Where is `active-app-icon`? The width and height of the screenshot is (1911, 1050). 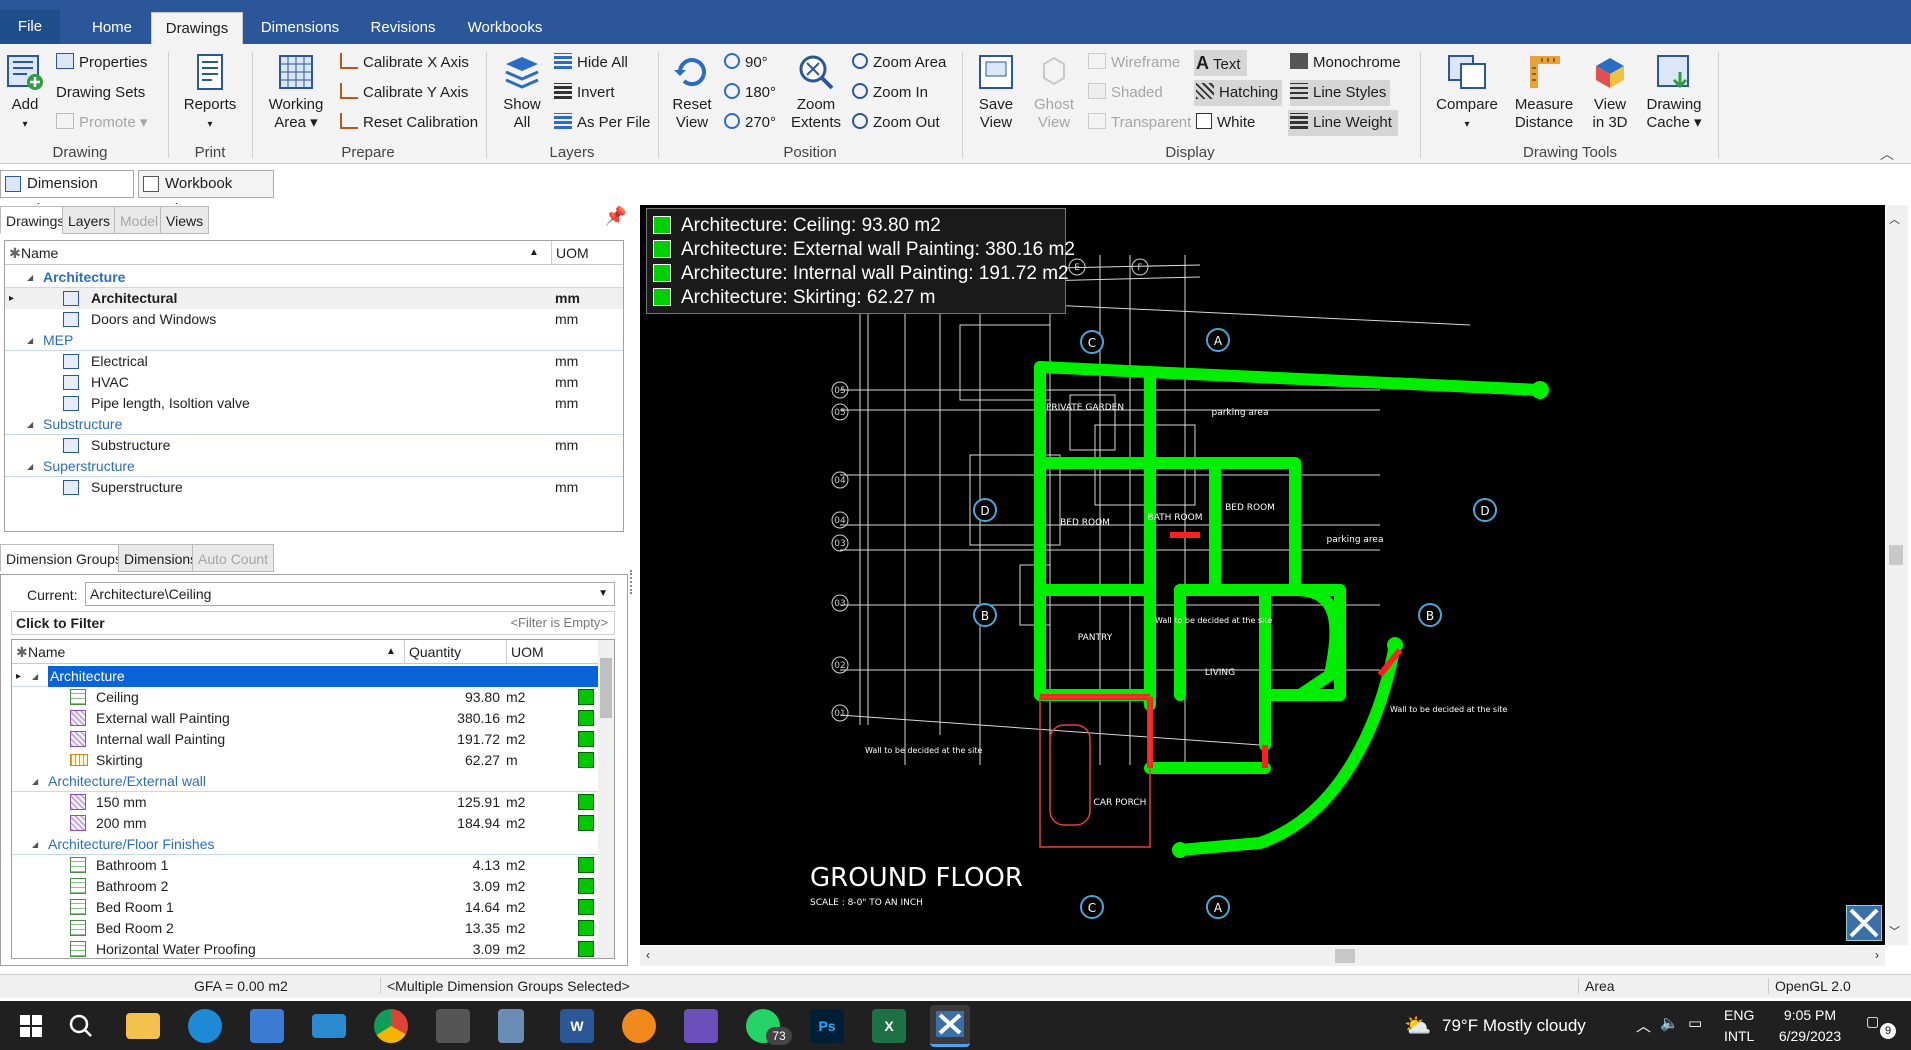 active-app-icon is located at coordinates (950, 1026).